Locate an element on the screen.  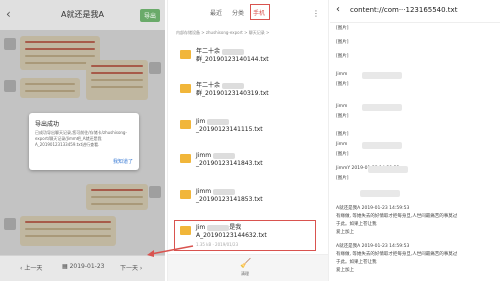
file-name-line2: 群_20190123140144.txt is located at coordinates (232, 59).